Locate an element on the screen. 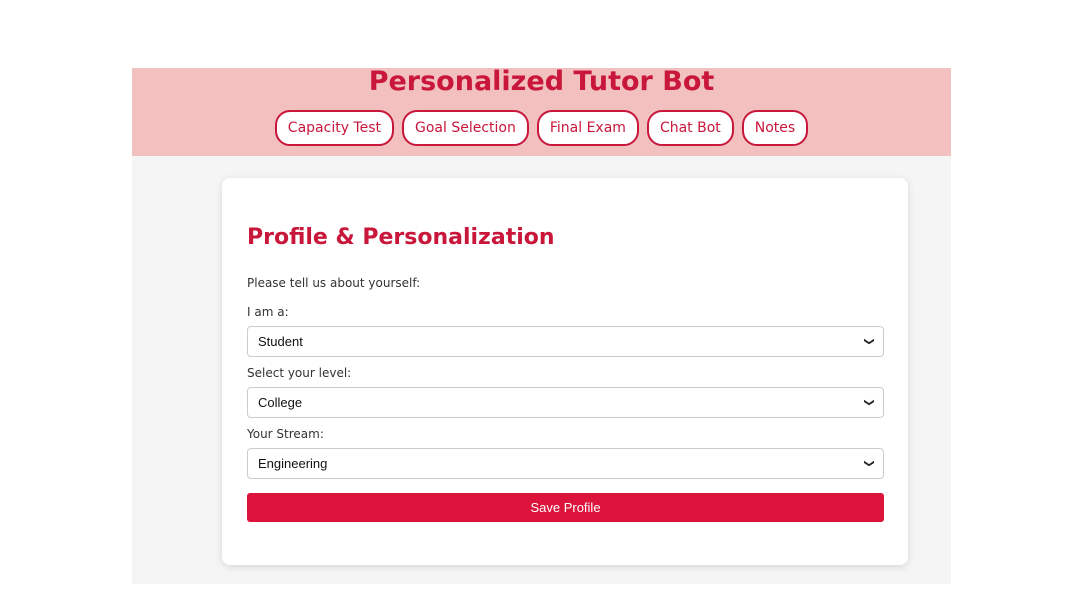 This screenshot has width=1079, height=608. role-select: Student ❯ is located at coordinates (565, 341).